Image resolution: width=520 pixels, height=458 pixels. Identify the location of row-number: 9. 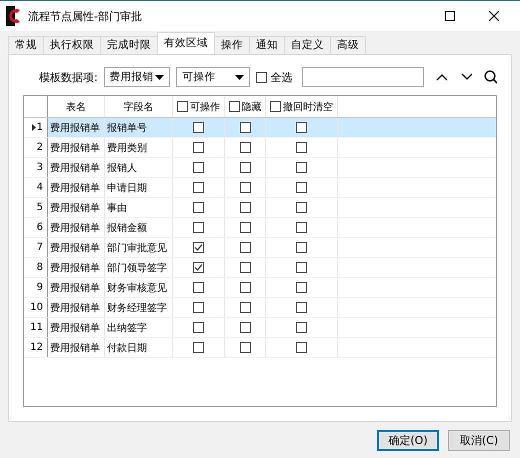
(39, 287).